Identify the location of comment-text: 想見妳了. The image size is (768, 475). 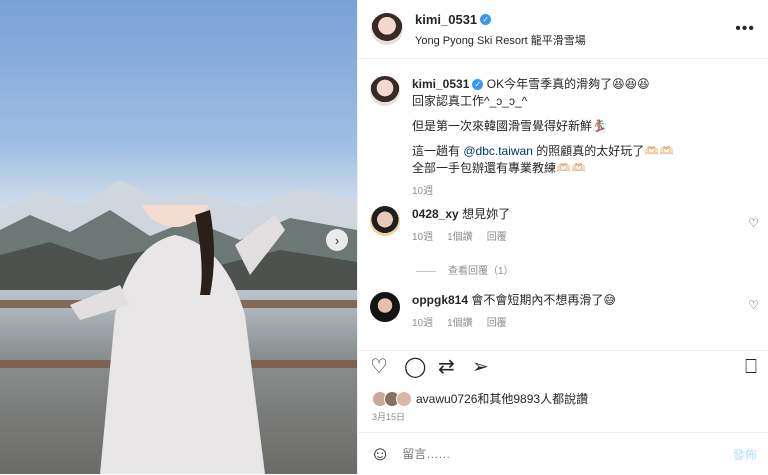
(486, 214).